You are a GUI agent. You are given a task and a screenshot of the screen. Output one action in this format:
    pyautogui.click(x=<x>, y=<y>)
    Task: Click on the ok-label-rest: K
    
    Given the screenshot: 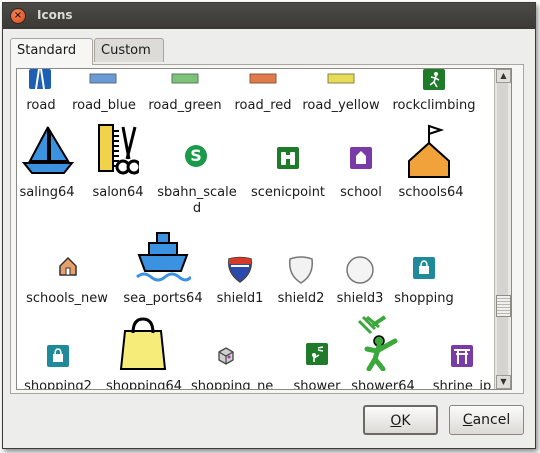 What is the action you would take?
    pyautogui.click(x=406, y=421)
    